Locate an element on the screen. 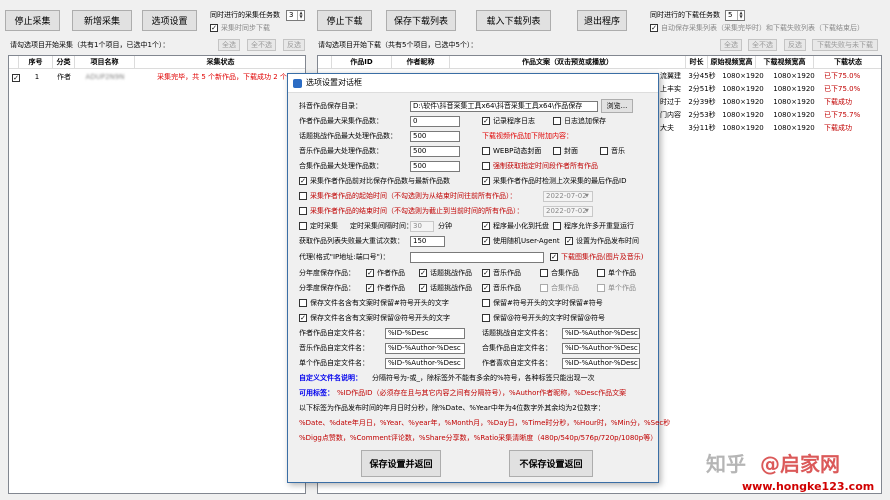 Image resolution: width=890 pixels, height=500 pixels. download-failed-button: 下载失败与未下载 is located at coordinates (845, 45).